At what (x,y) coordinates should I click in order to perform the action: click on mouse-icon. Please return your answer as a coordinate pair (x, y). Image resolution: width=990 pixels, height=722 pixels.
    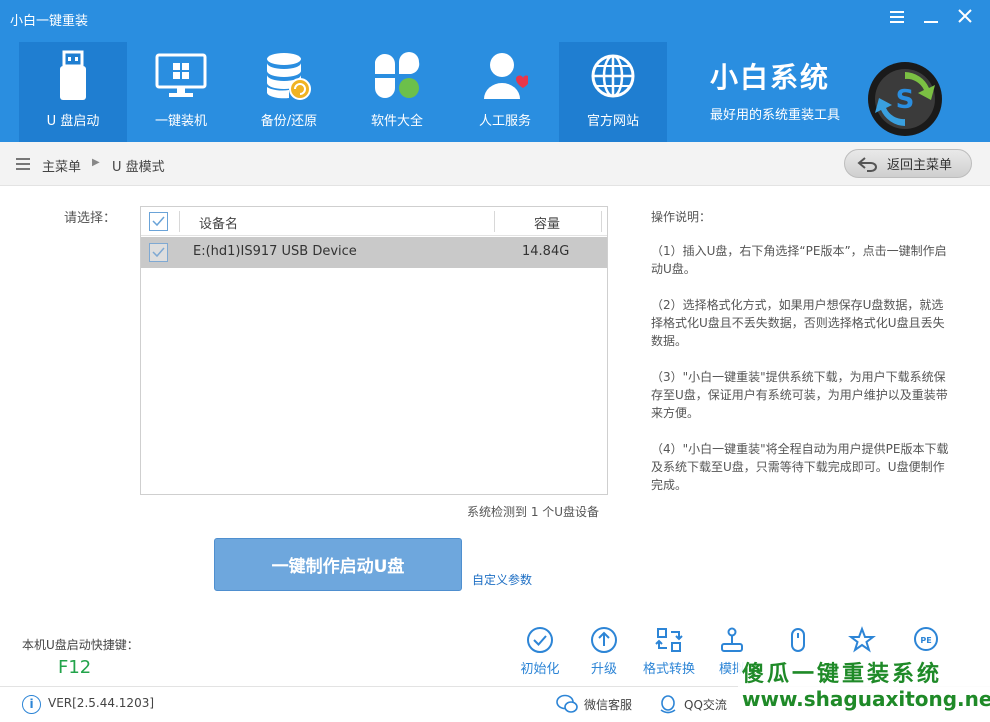
    Looking at the image, I should click on (798, 640).